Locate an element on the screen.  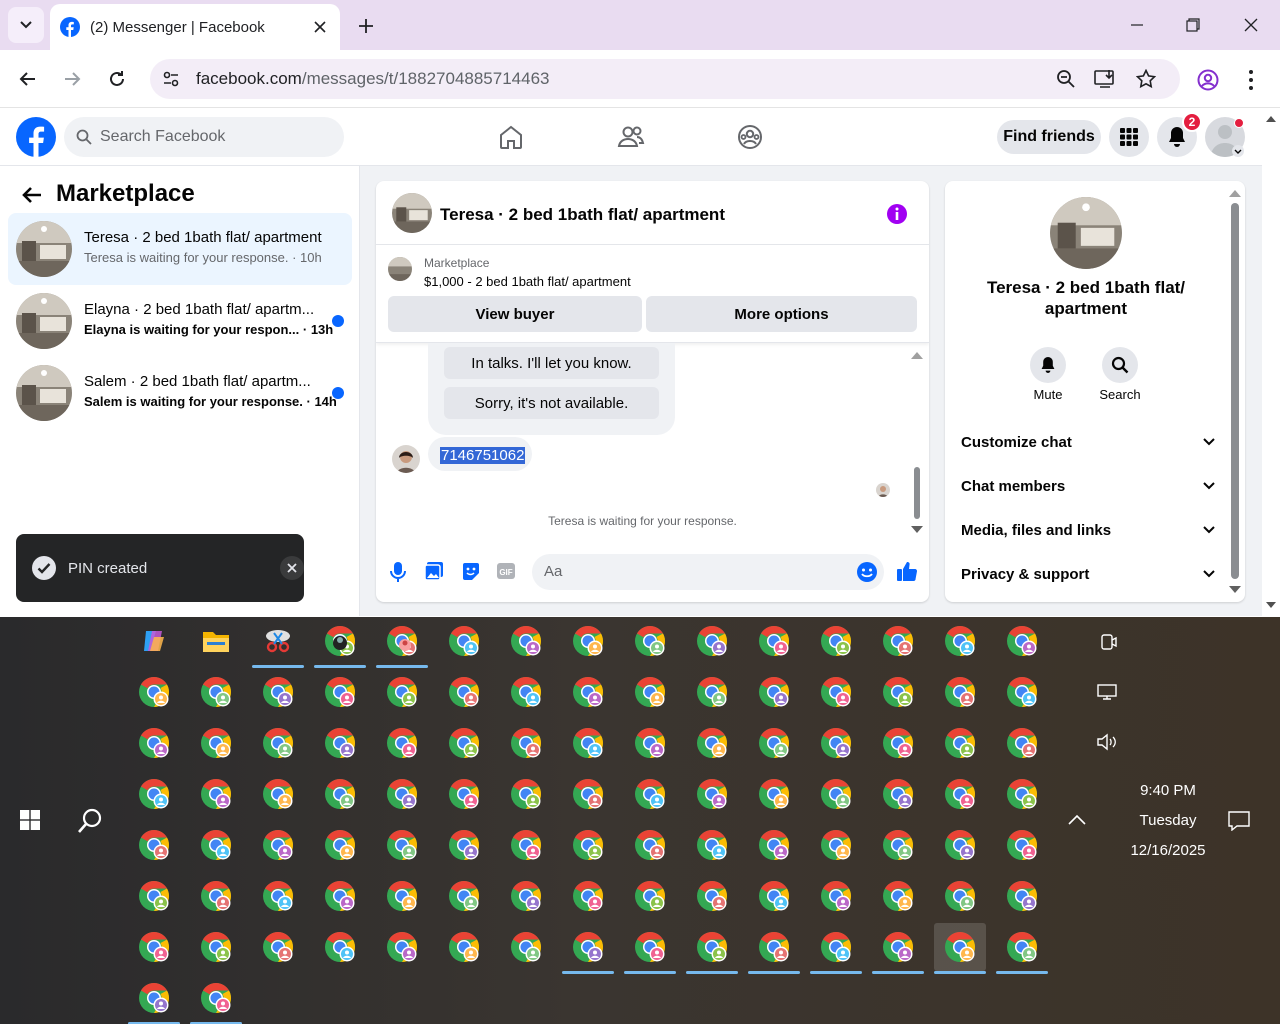
forward-button is located at coordinates (72, 79).